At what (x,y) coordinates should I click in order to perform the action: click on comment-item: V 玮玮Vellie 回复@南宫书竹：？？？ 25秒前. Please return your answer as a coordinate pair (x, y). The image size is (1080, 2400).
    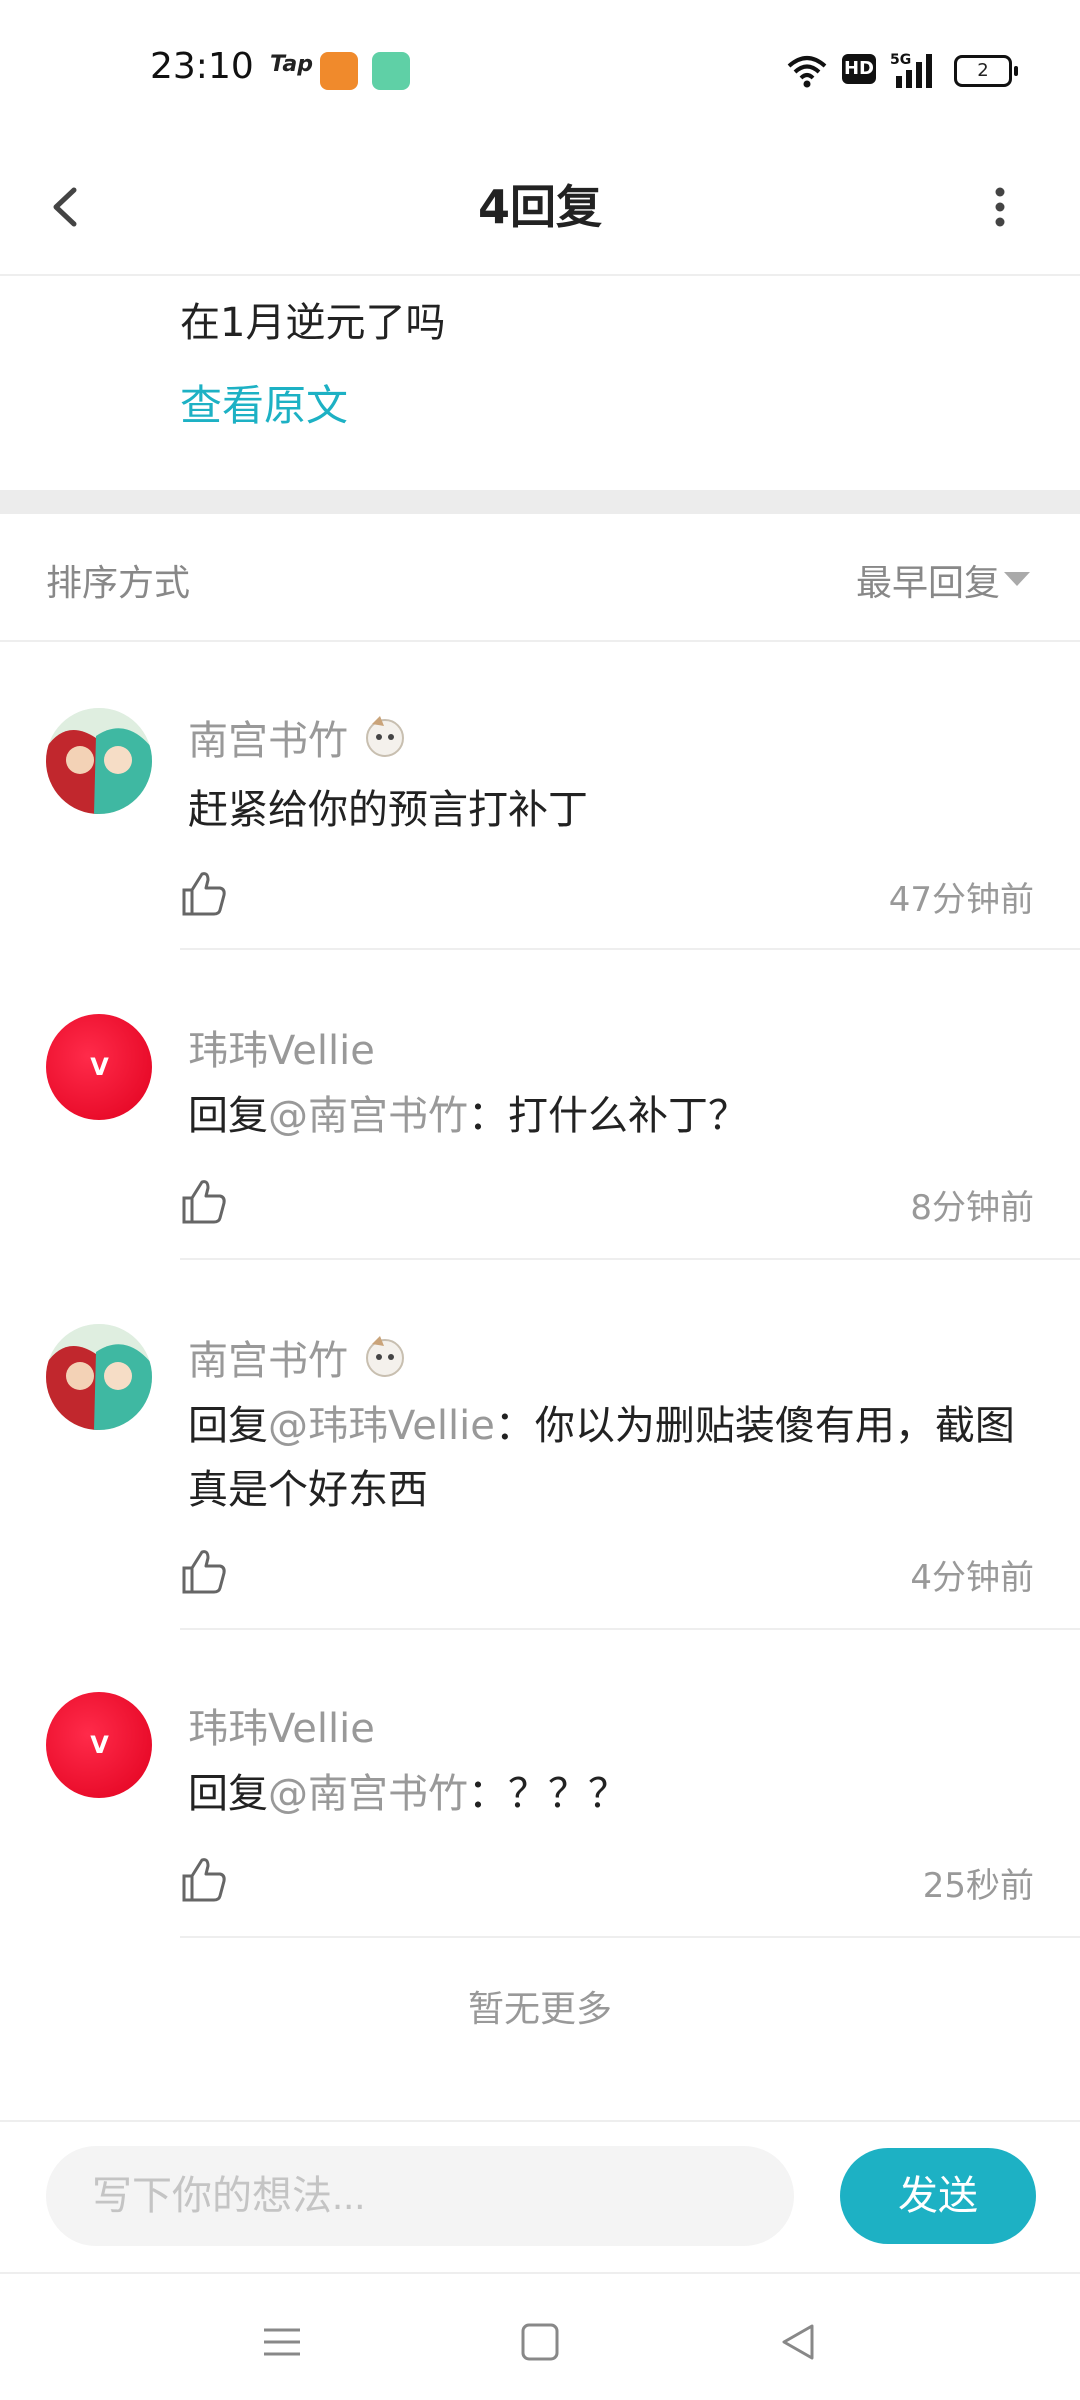
    Looking at the image, I should click on (540, 1785).